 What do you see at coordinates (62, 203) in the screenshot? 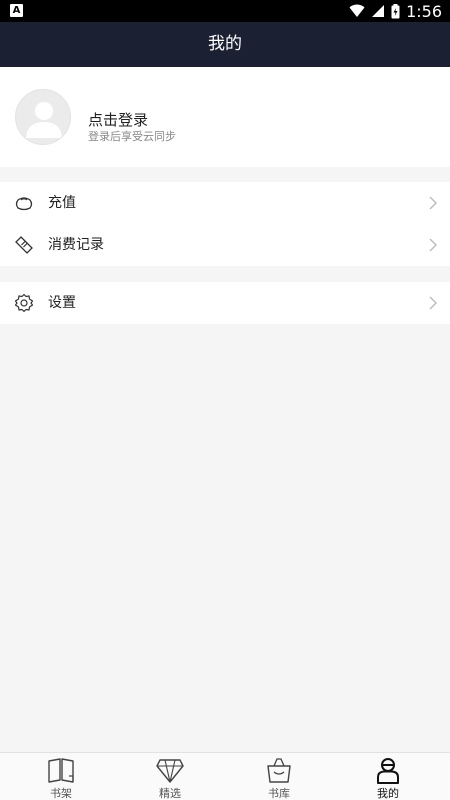
I see `menu-label-recharge: 充值` at bounding box center [62, 203].